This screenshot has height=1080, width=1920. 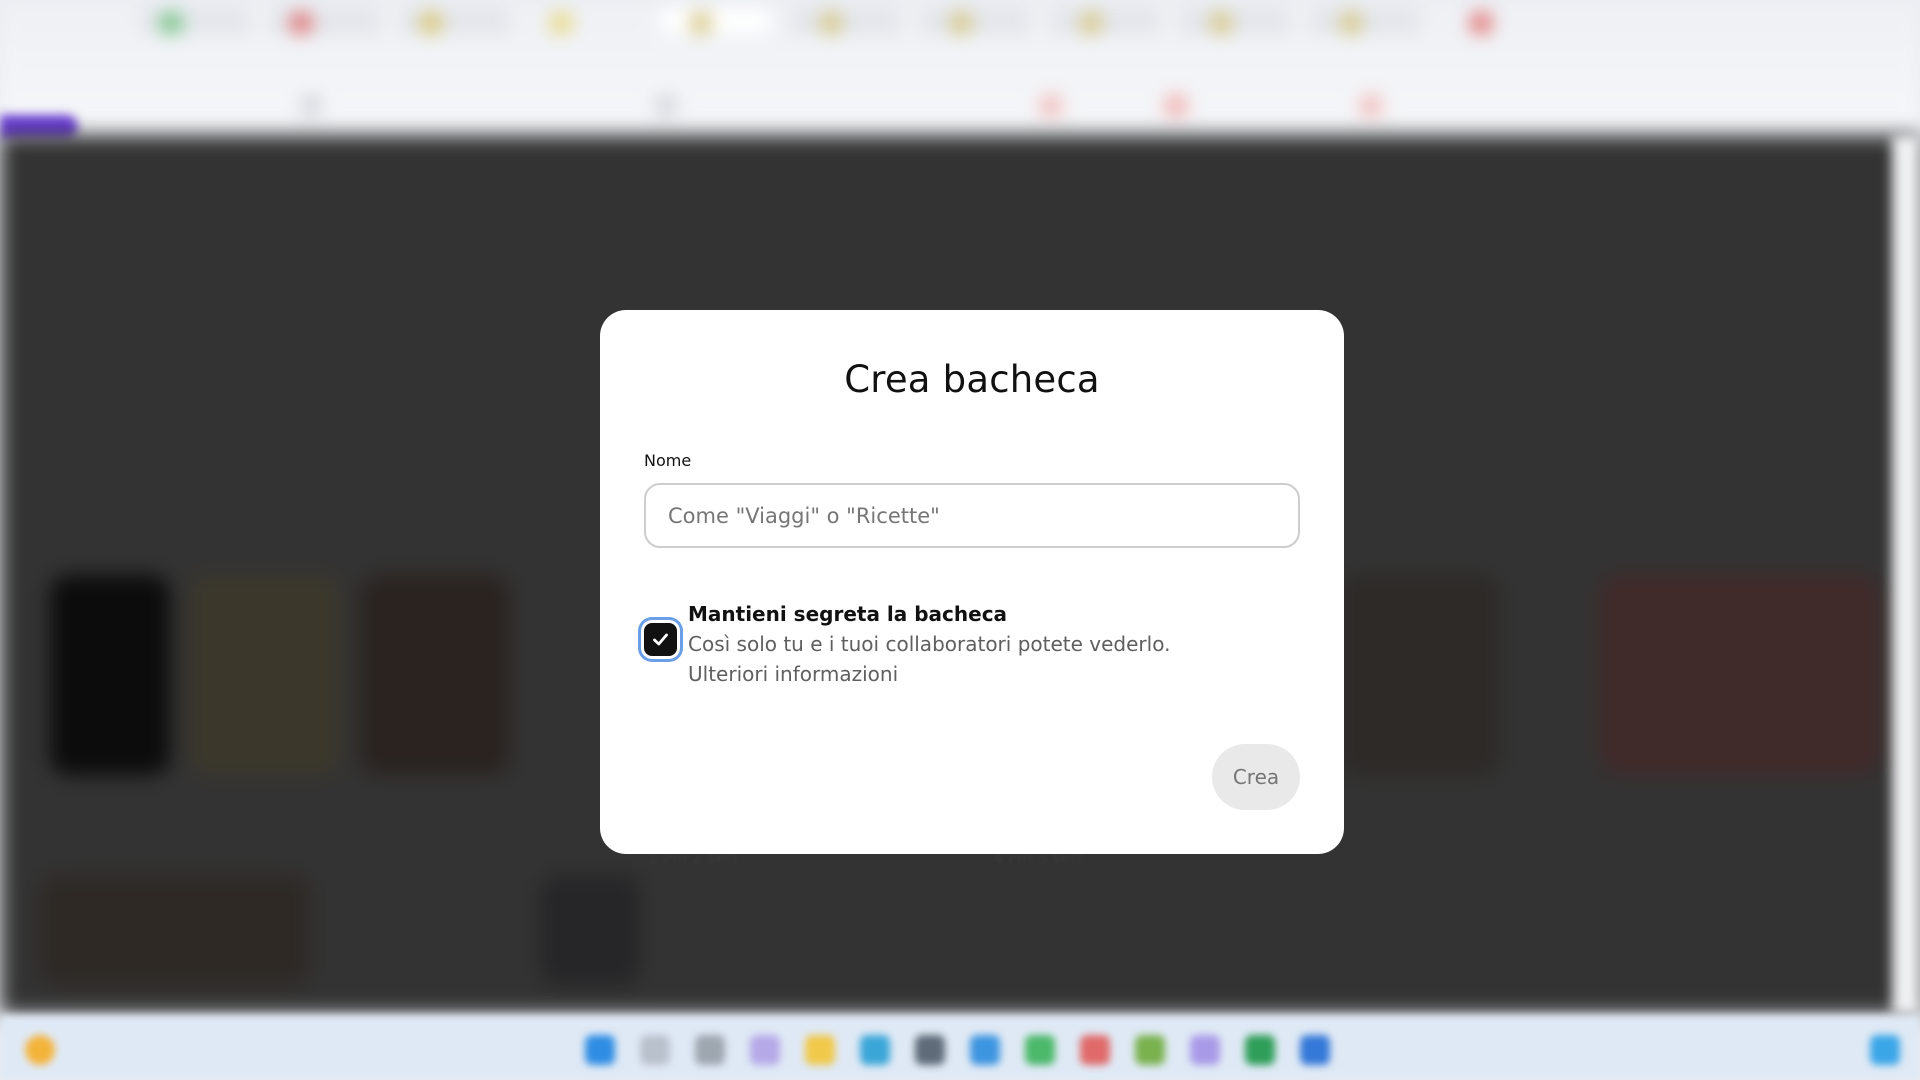 I want to click on secret-board-checkbox, so click(x=660, y=639).